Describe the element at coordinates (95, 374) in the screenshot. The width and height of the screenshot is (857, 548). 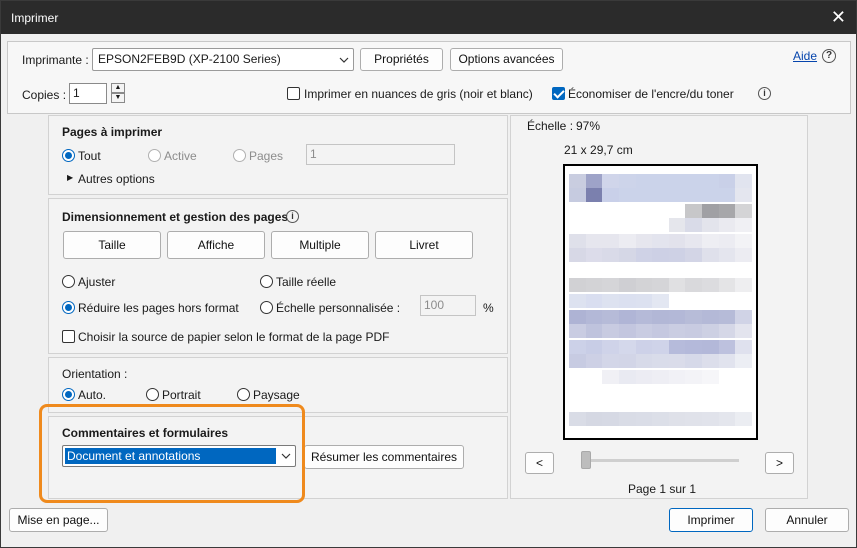
I see `orientation-title: Orientation :` at that location.